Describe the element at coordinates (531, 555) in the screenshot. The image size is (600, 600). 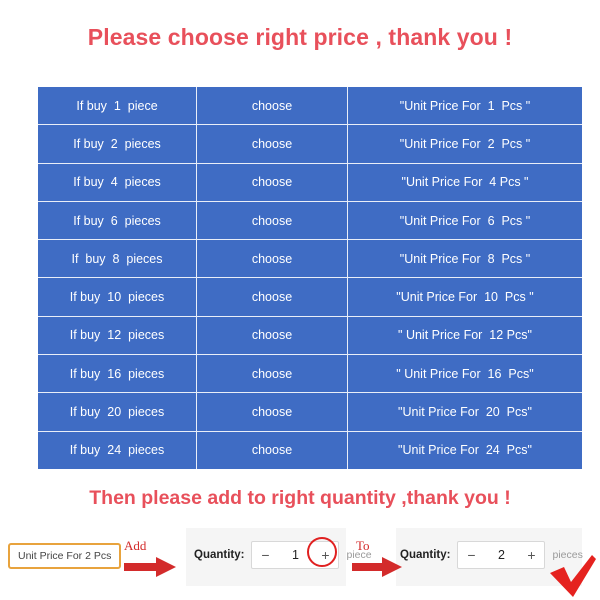
I see `increment-button-after: +` at that location.